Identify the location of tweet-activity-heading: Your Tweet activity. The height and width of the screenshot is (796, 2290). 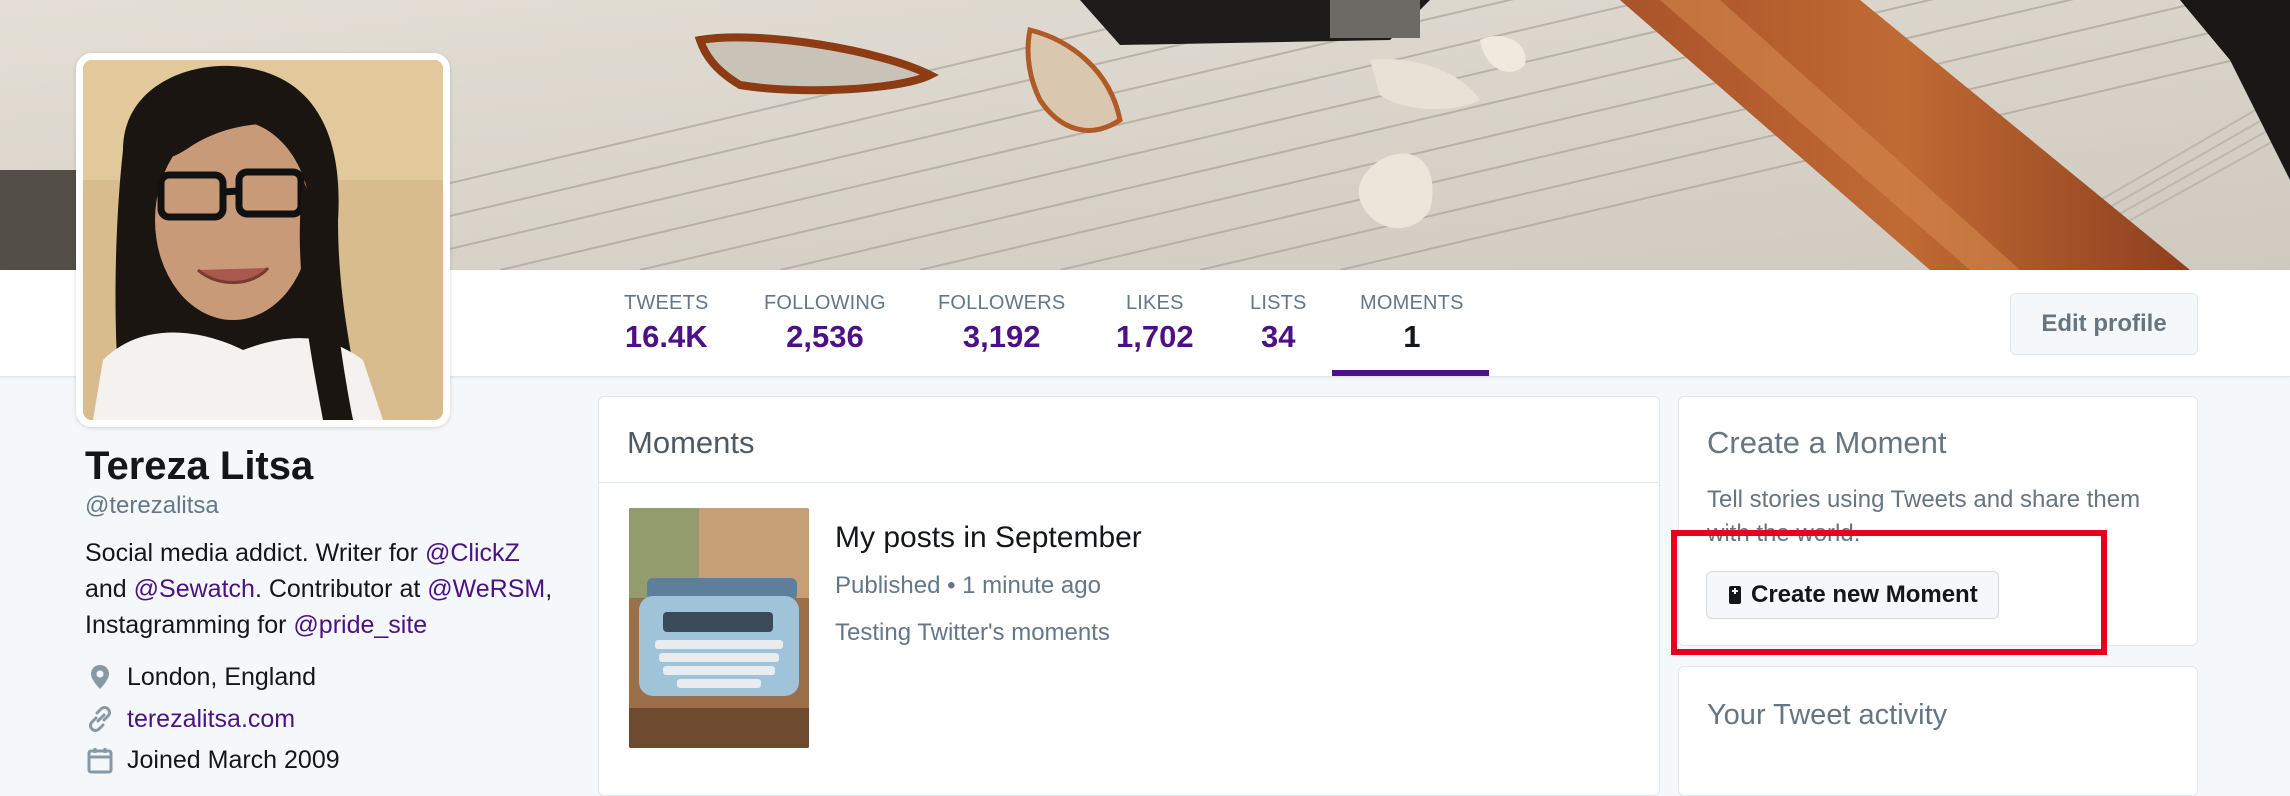
(1827, 715).